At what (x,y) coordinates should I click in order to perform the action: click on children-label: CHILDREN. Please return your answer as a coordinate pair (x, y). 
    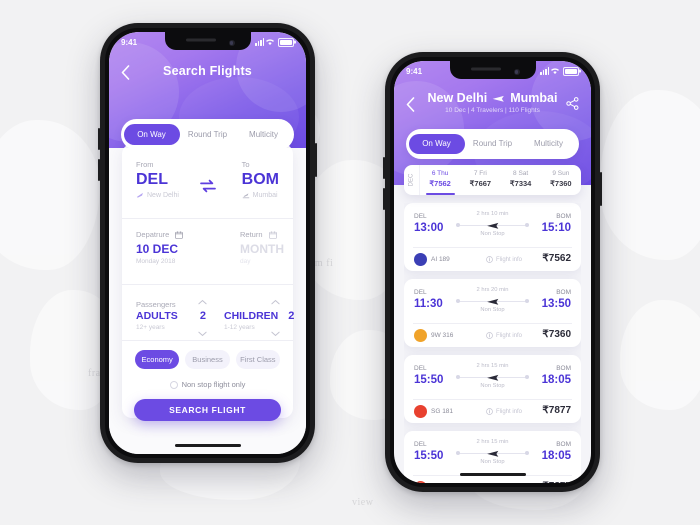
    Looking at the image, I should click on (251, 316).